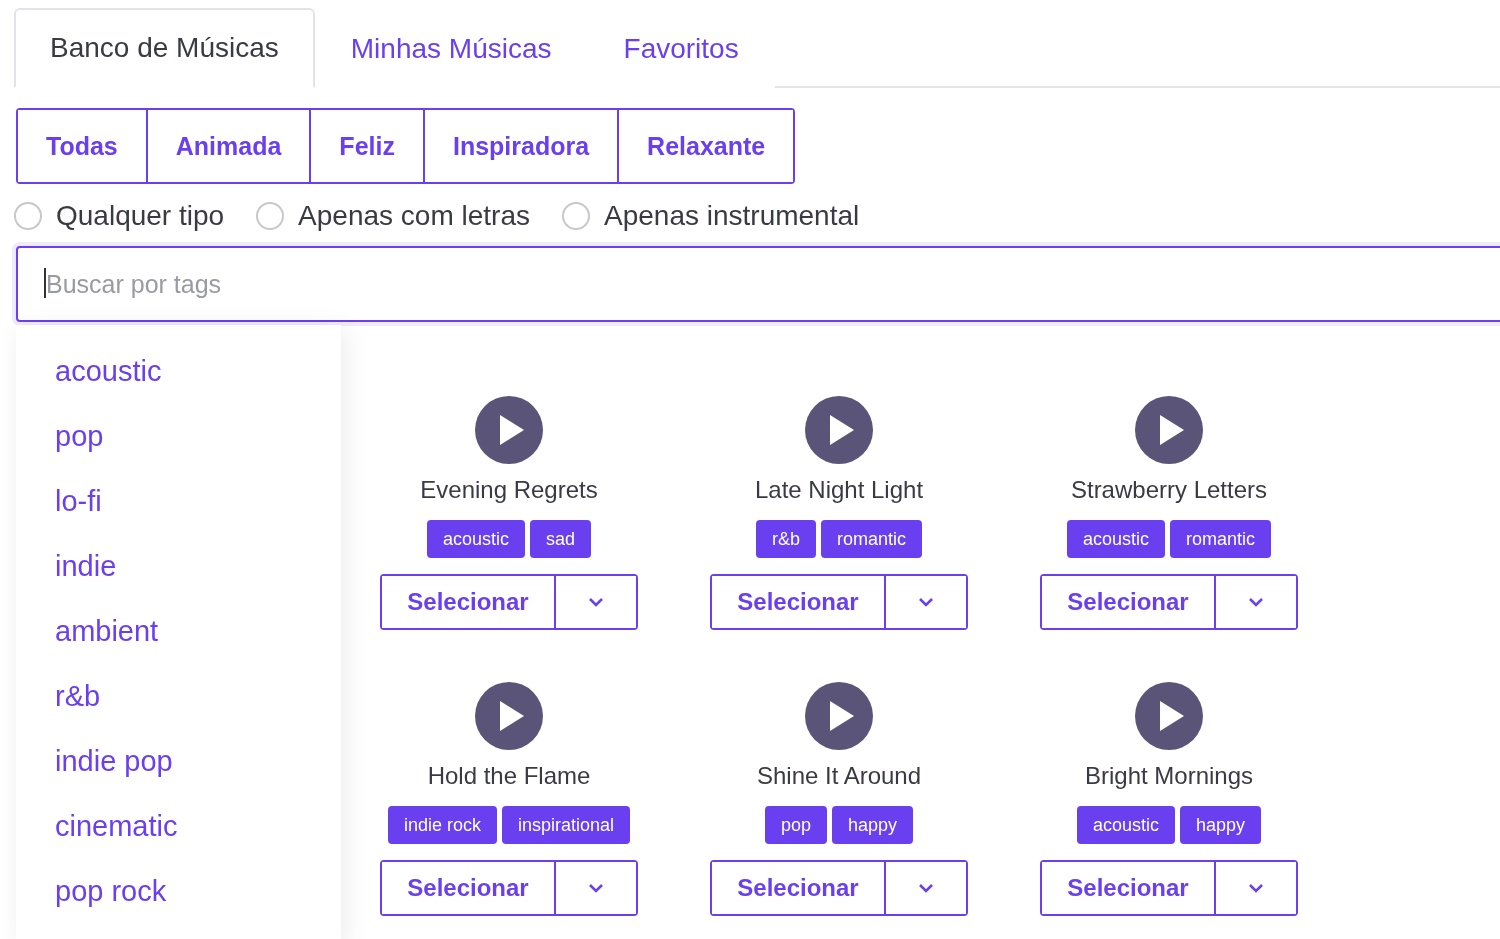 The image size is (1500, 939). What do you see at coordinates (839, 776) in the screenshot?
I see `song-title: Shine It Around` at bounding box center [839, 776].